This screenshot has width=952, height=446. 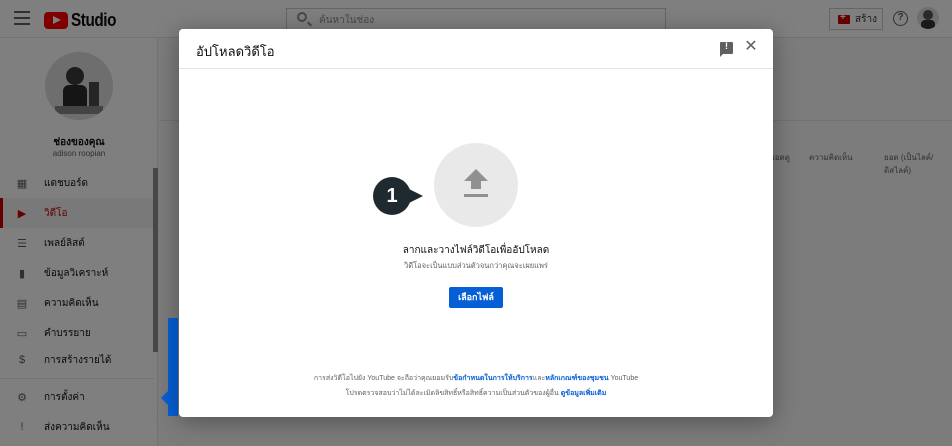 What do you see at coordinates (235, 51) in the screenshot?
I see `dialog-title: อัปโหลดวิดีโอ` at bounding box center [235, 51].